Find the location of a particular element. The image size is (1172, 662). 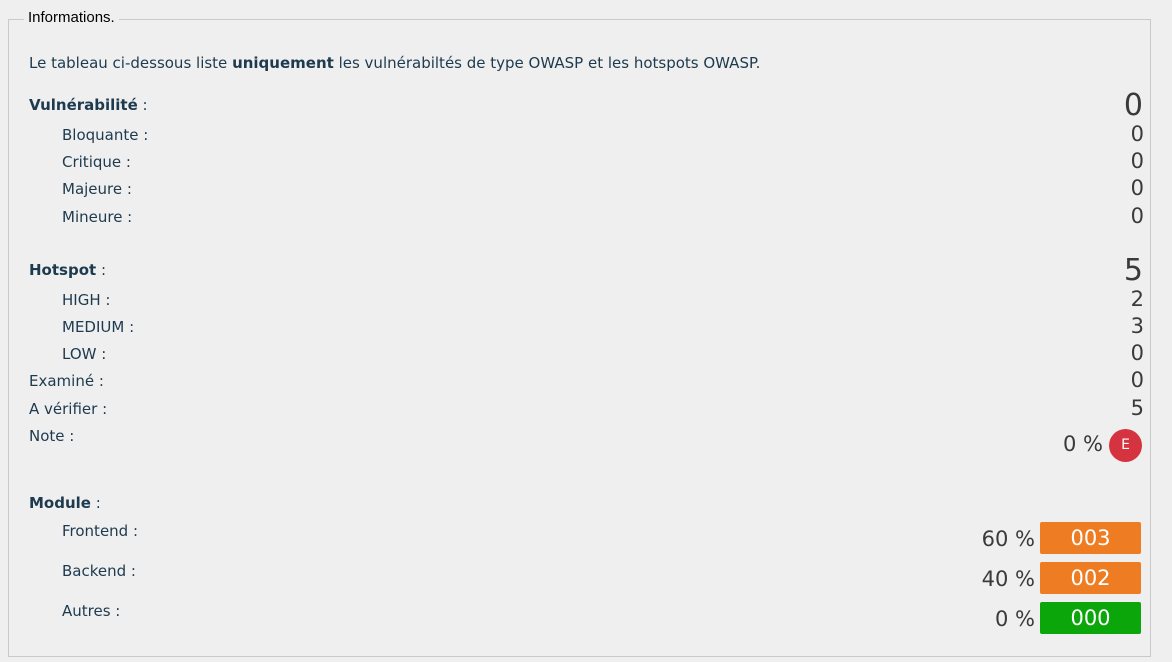

vulnerability-major-value: 0 is located at coordinates (1137, 188).